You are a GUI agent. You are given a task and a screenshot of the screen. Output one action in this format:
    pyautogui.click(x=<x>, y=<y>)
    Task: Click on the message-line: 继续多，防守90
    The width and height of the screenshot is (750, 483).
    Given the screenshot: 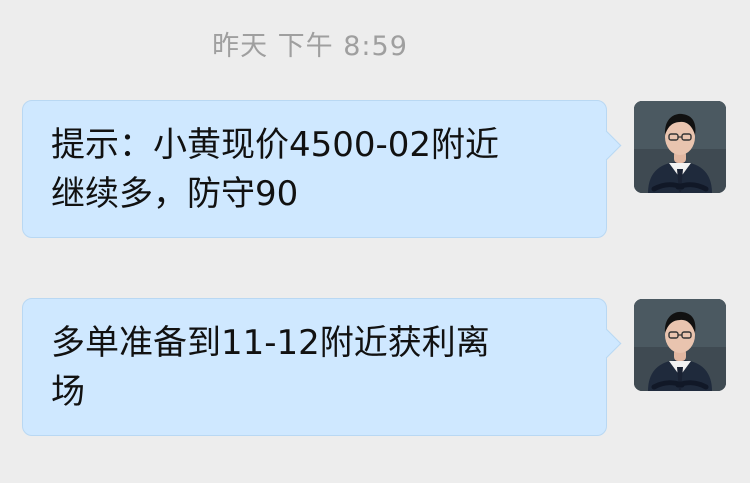 What is the action you would take?
    pyautogui.click(x=175, y=194)
    